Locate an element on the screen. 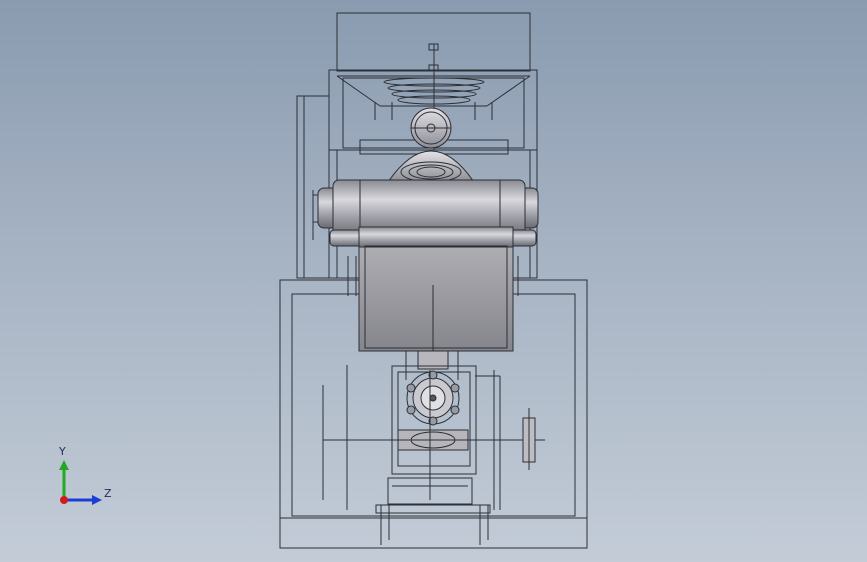  dome-wheel is located at coordinates (431, 166).